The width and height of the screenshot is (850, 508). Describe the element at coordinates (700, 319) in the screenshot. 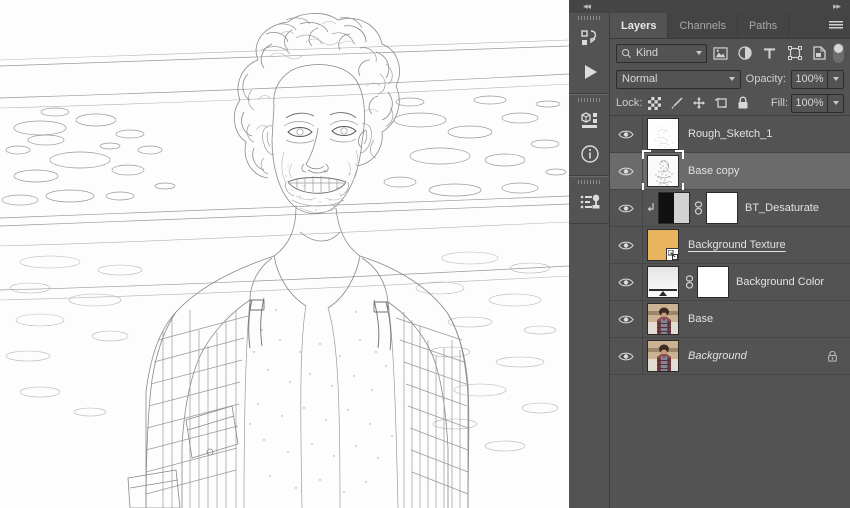

I see `layer-name: Base` at that location.